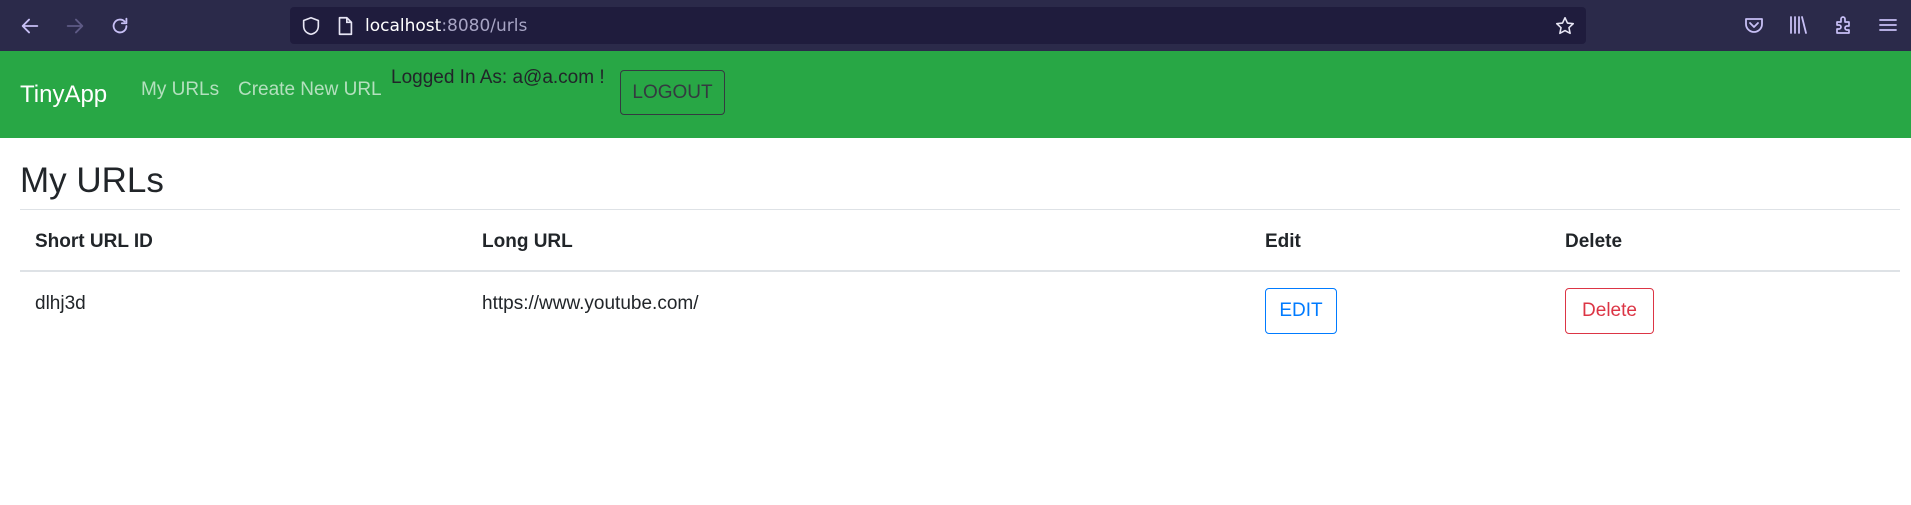 Image resolution: width=1911 pixels, height=505 pixels. I want to click on forward-arrow-icon, so click(75, 26).